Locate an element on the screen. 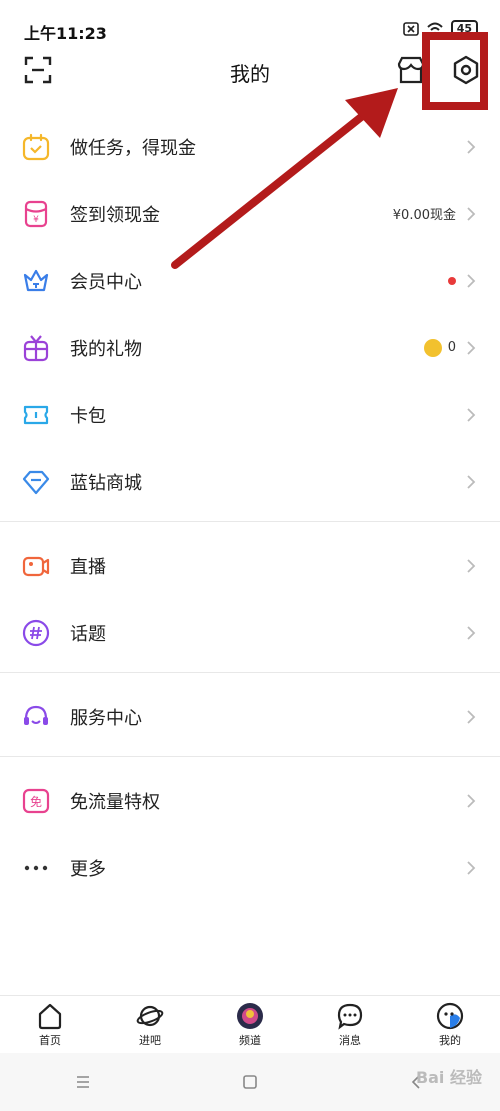 This screenshot has width=500, height=1111. profile-icon is located at coordinates (450, 1016).